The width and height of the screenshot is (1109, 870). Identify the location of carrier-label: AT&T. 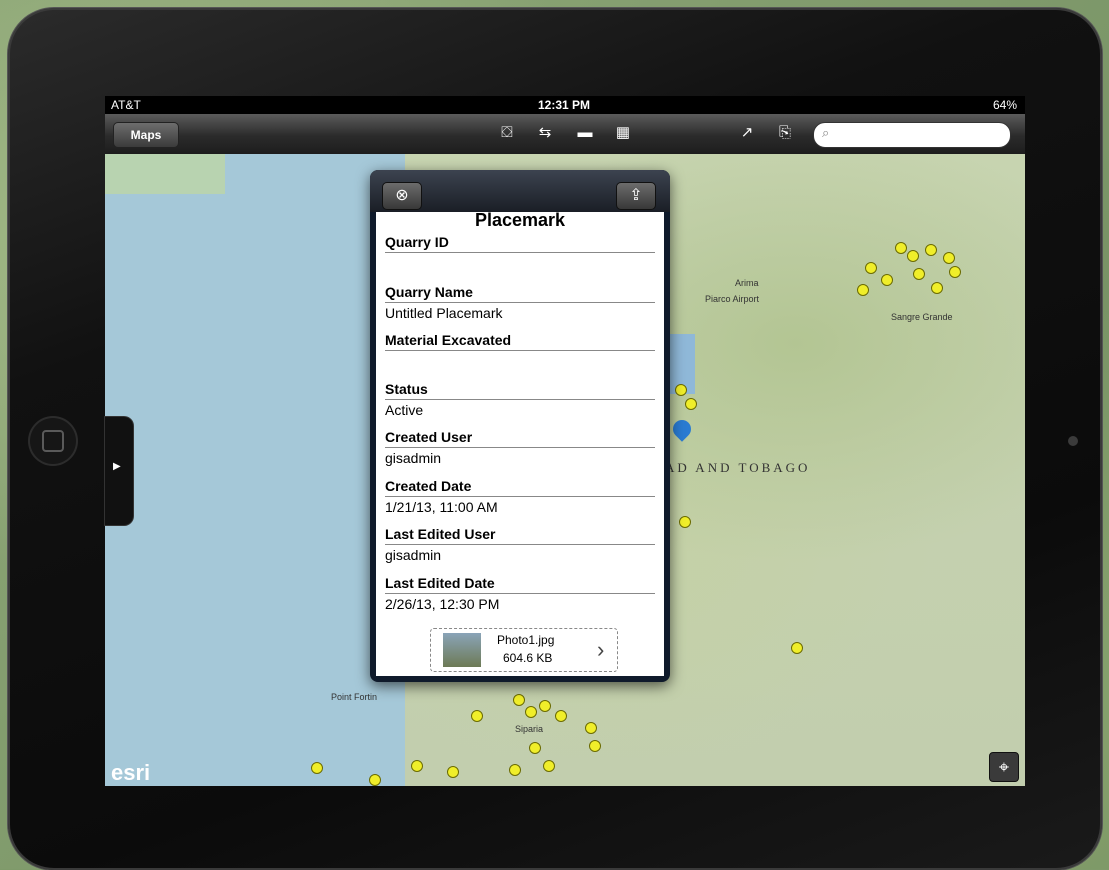
(126, 105).